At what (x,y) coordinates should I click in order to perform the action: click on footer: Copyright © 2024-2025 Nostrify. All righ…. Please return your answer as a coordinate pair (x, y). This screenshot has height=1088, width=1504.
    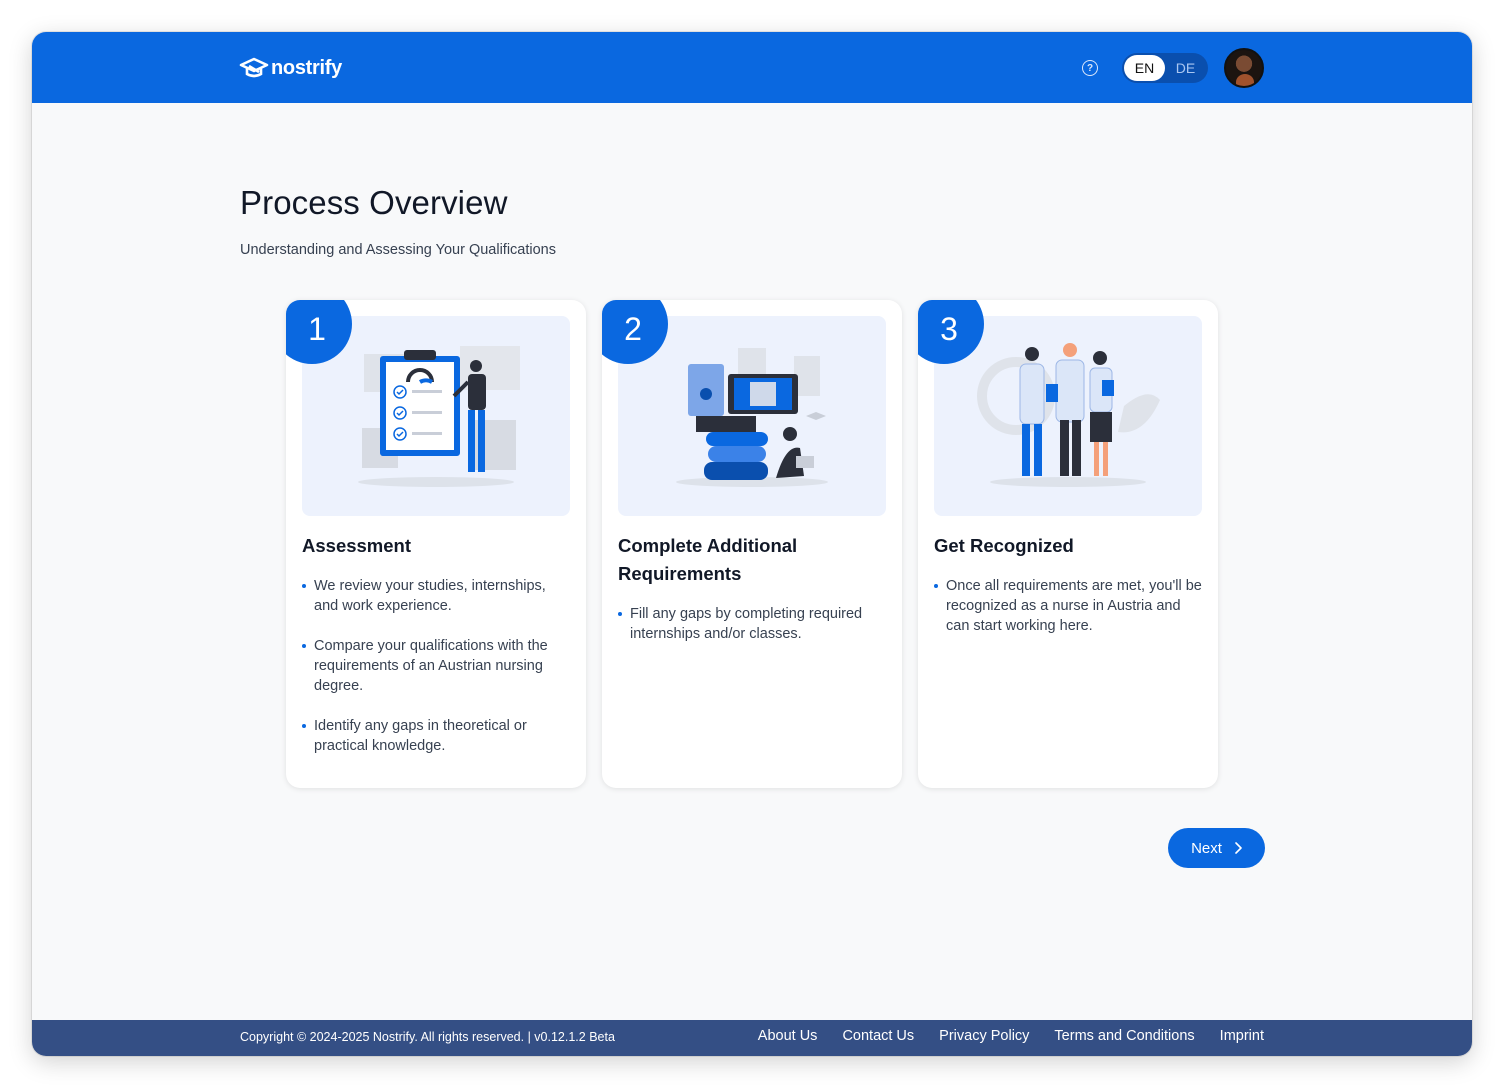
    Looking at the image, I should click on (752, 1038).